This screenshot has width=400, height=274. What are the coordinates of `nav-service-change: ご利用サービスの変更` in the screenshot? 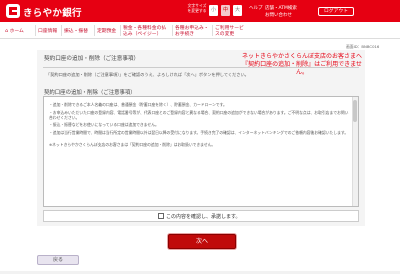 It's located at (231, 31).